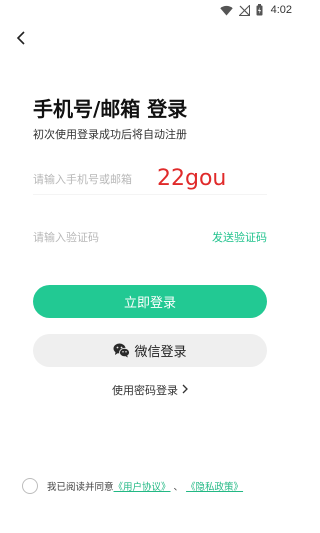 The width and height of the screenshot is (320, 533). I want to click on status-time: 4:02, so click(281, 10).